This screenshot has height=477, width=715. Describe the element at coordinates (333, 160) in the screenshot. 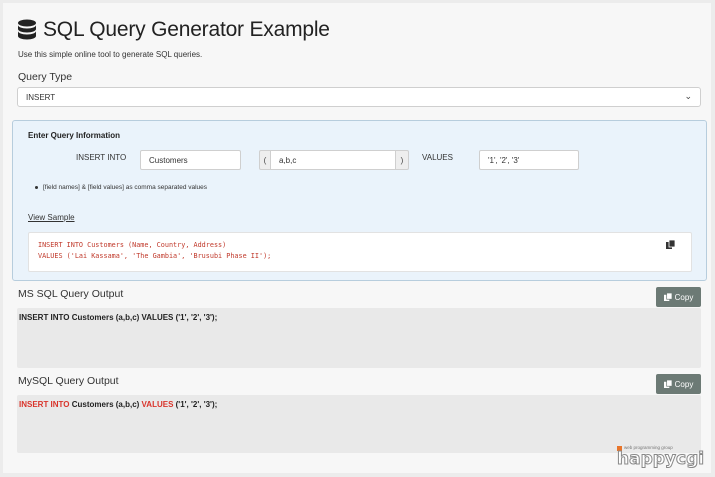

I see `field-names-input: a,b,c` at that location.